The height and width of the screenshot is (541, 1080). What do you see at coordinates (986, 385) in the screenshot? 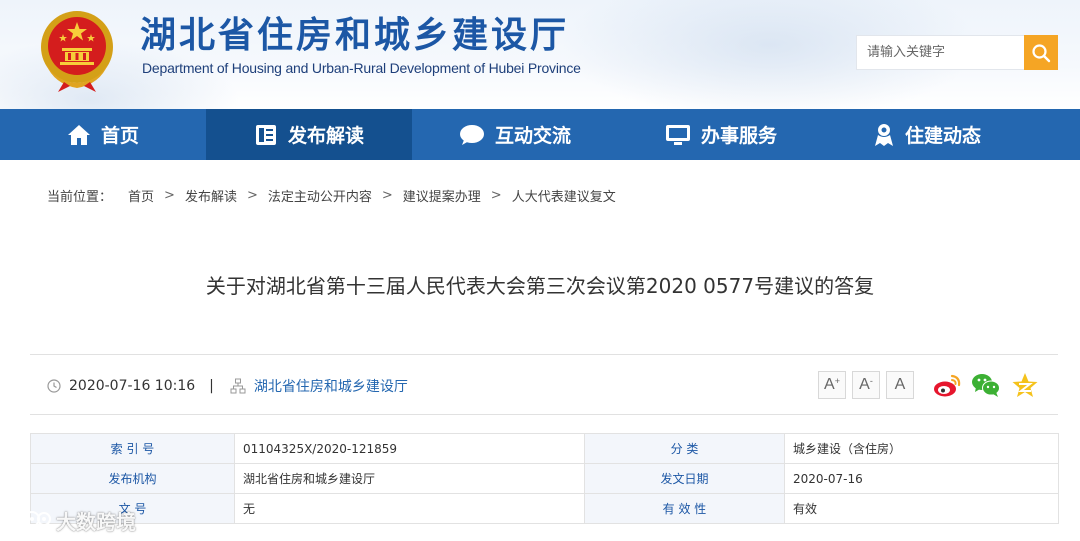
I see `wechat-share-icon` at bounding box center [986, 385].